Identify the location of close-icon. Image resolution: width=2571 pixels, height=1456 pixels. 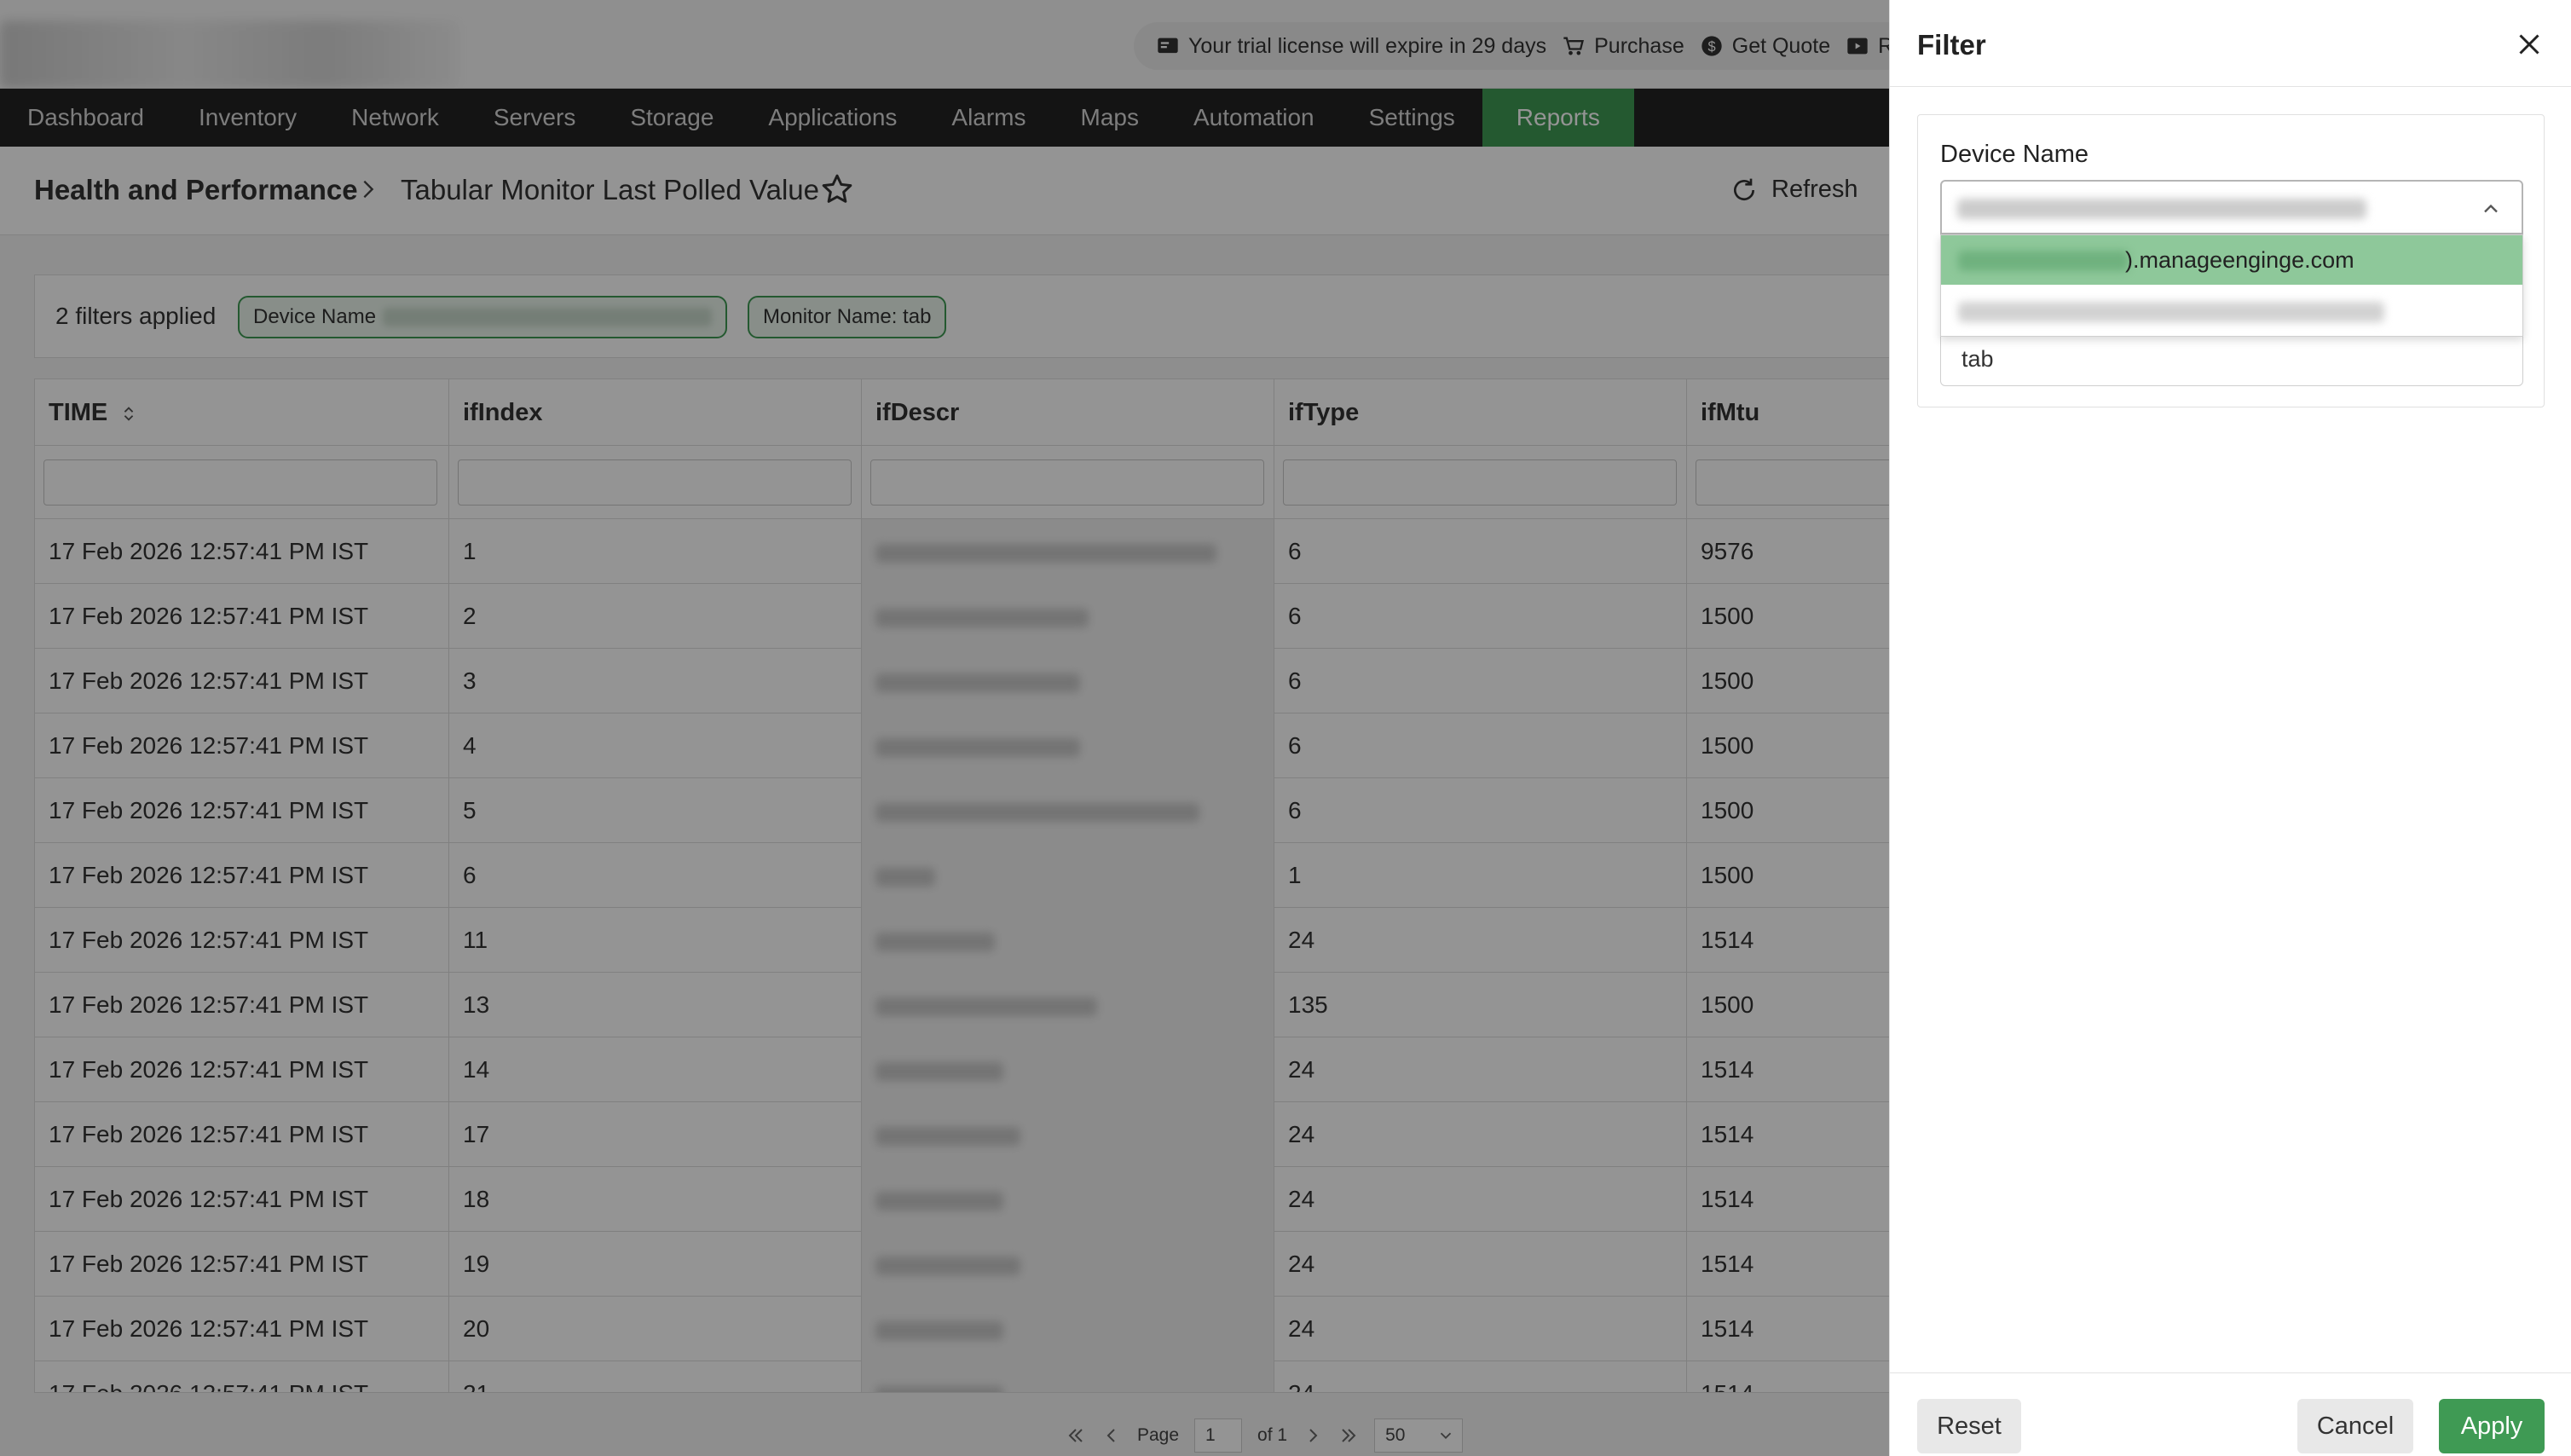
(2530, 44).